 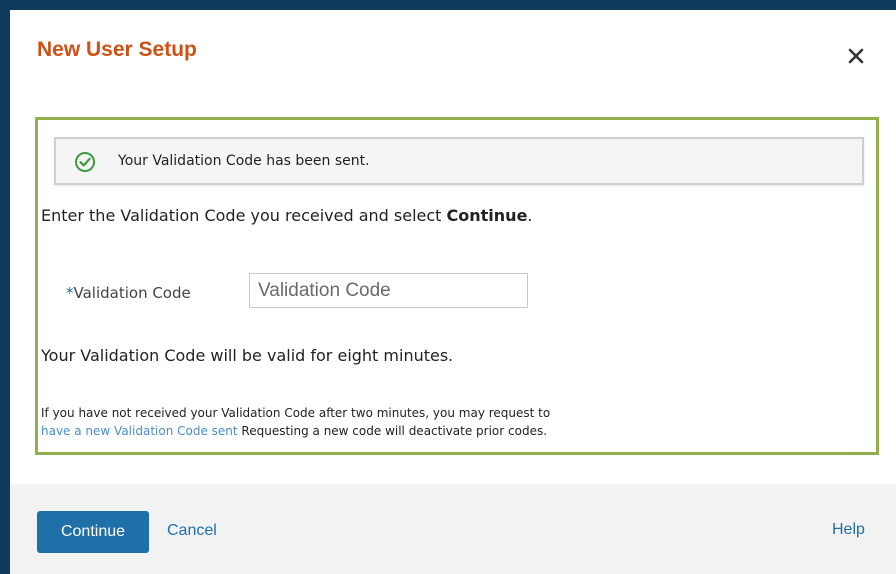 I want to click on dialog-header: New User Setup, so click(x=453, y=52).